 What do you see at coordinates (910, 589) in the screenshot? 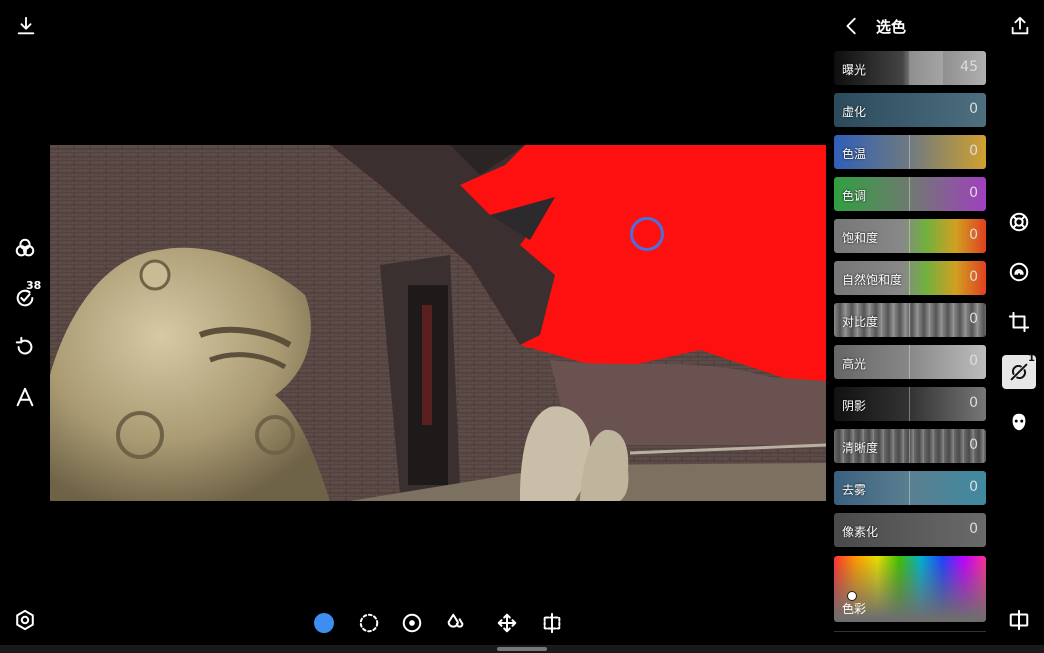
I see `color-picker-pad: 色彩` at bounding box center [910, 589].